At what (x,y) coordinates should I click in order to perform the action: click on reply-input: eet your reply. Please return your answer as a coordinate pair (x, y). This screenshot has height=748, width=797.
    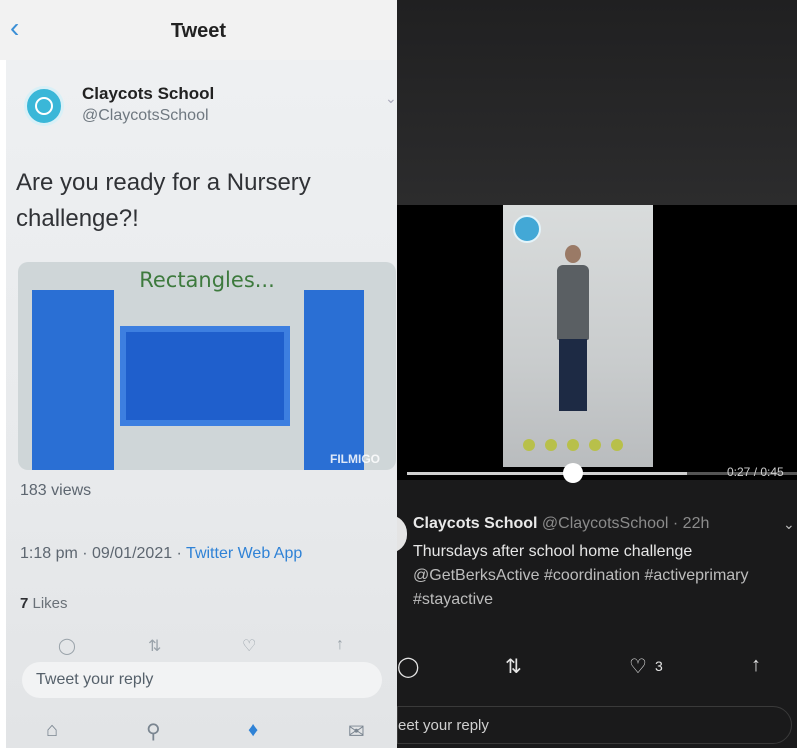
    Looking at the image, I should click on (594, 725).